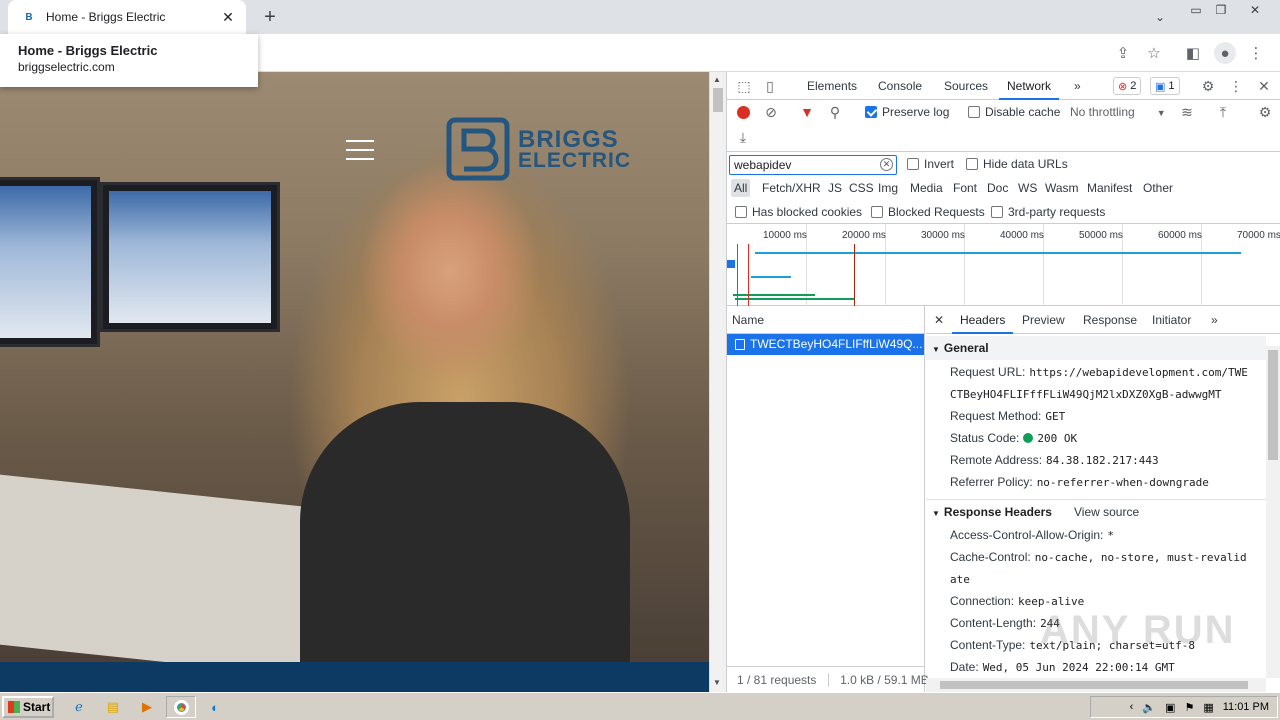 This screenshot has width=1280, height=720. What do you see at coordinates (1255, 10) in the screenshot?
I see `window-close-button: ✕` at bounding box center [1255, 10].